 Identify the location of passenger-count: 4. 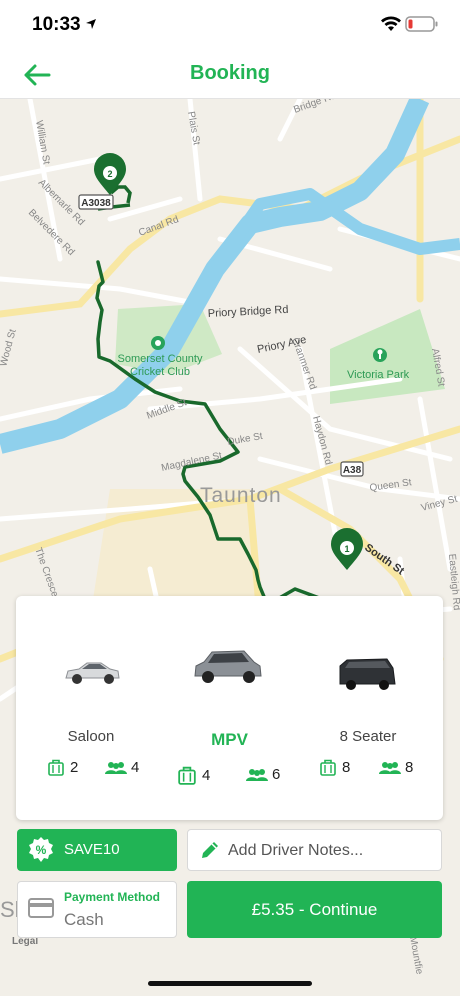
(135, 767).